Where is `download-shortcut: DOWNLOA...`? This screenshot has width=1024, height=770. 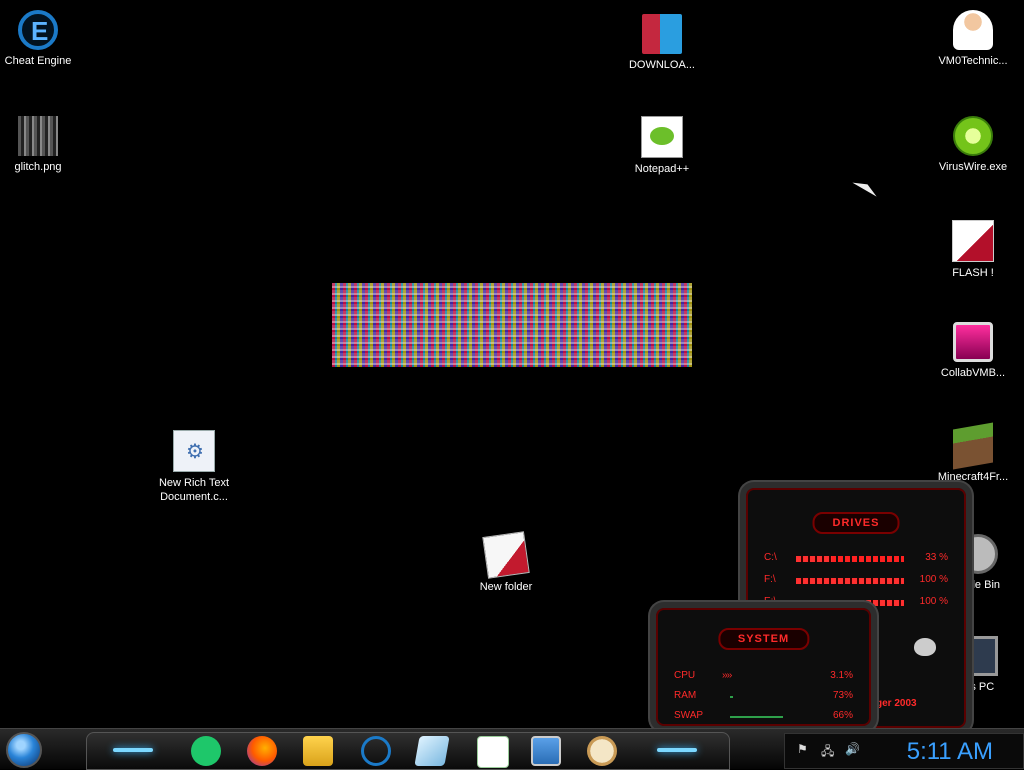 download-shortcut: DOWNLOA... is located at coordinates (662, 43).